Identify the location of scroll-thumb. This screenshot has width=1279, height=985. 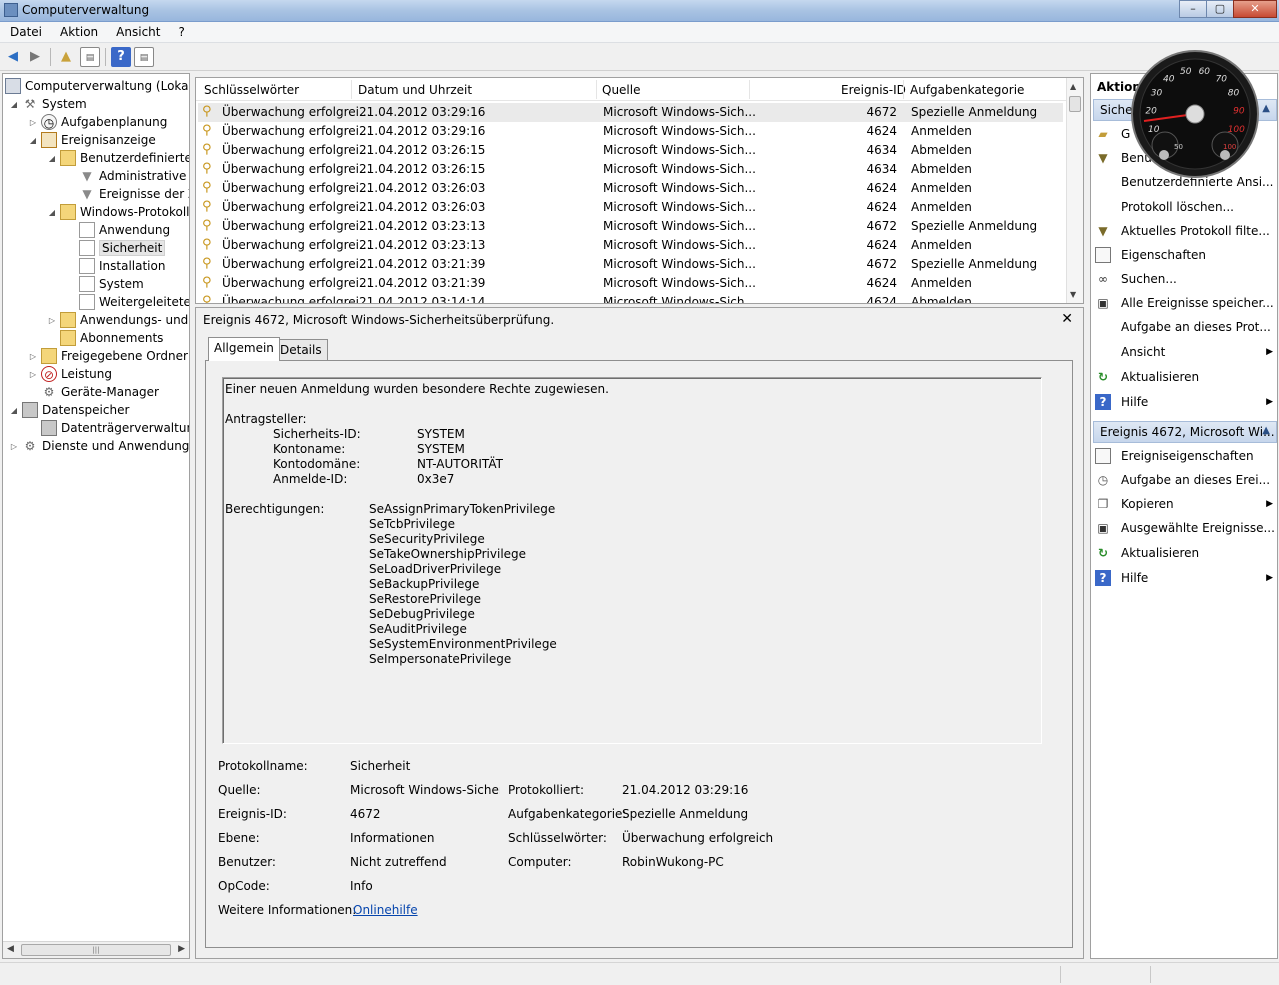
(1075, 104).